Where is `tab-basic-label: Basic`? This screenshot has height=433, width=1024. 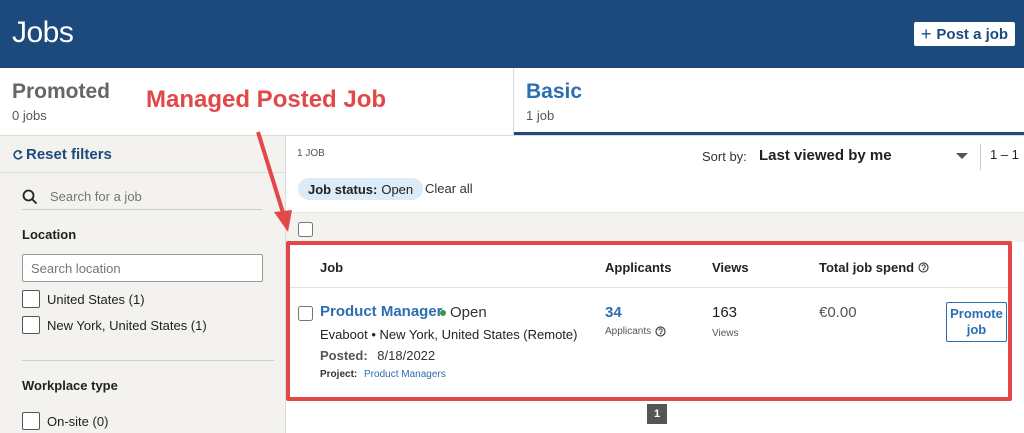 tab-basic-label: Basic is located at coordinates (554, 91).